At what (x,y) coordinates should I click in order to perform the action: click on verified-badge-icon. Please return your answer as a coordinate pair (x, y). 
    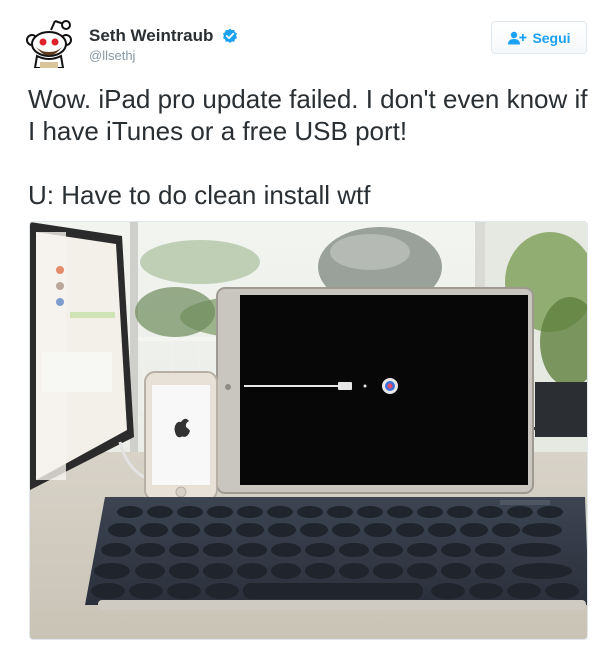
    Looking at the image, I should click on (229, 35).